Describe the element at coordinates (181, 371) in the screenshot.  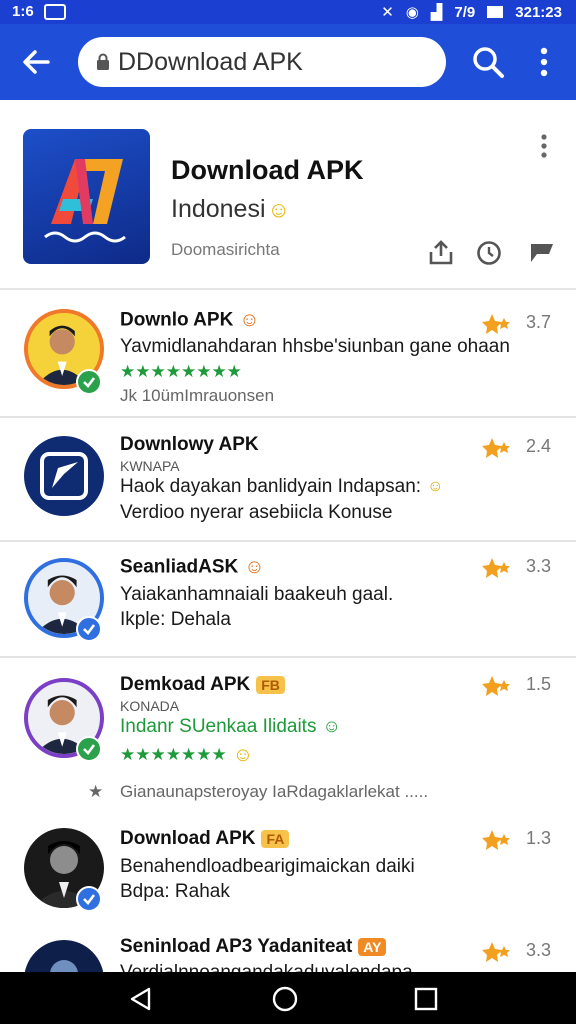
I see `rating-stars: ★★★★★★★★` at that location.